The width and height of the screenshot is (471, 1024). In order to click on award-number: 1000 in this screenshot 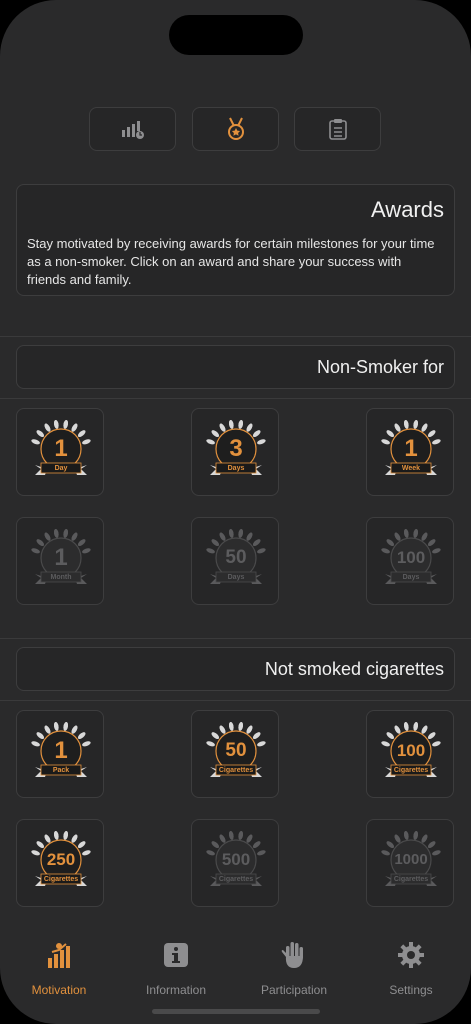, I will do `click(411, 859)`.